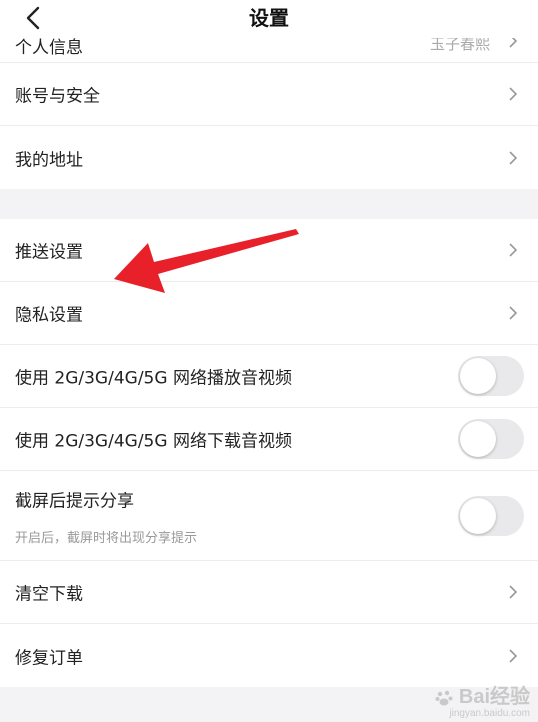 This screenshot has width=538, height=722. What do you see at coordinates (206, 261) in the screenshot?
I see `red-arrow-annotation` at bounding box center [206, 261].